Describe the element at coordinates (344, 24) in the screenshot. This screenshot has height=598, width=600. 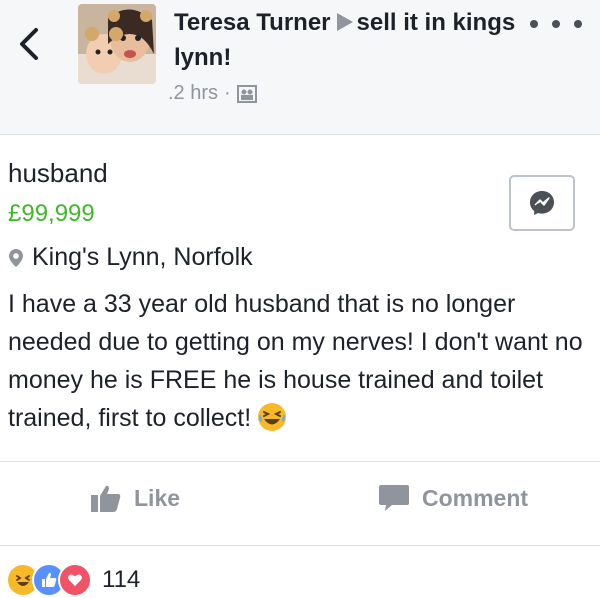
I see `triangle-right-icon` at that location.